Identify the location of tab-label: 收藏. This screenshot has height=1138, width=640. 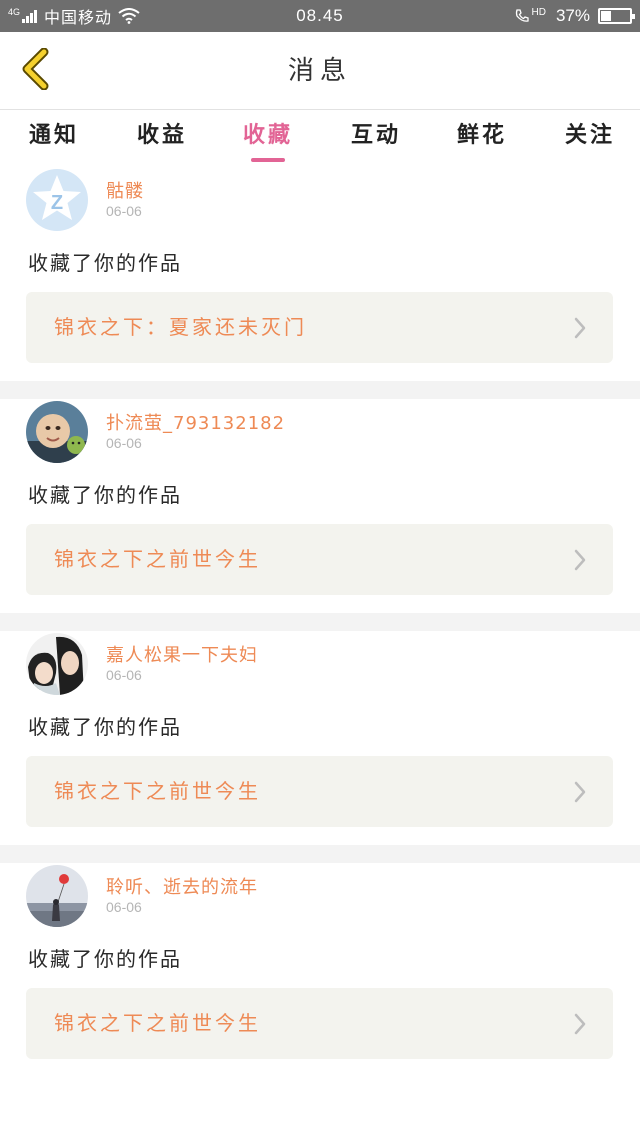
(267, 135).